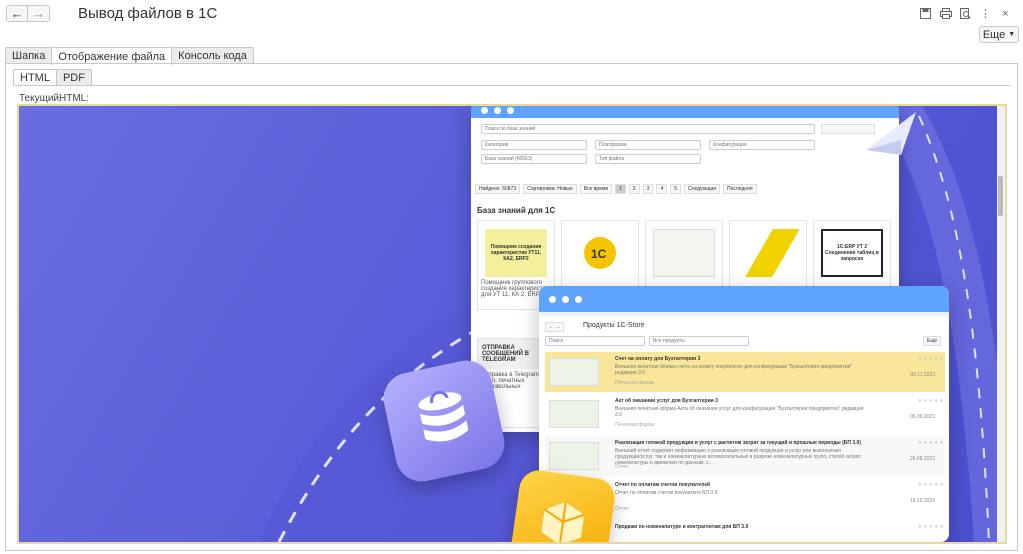  Describe the element at coordinates (534, 159) in the screenshot. I see `kb-filter-base: База знаний (60663)` at that location.